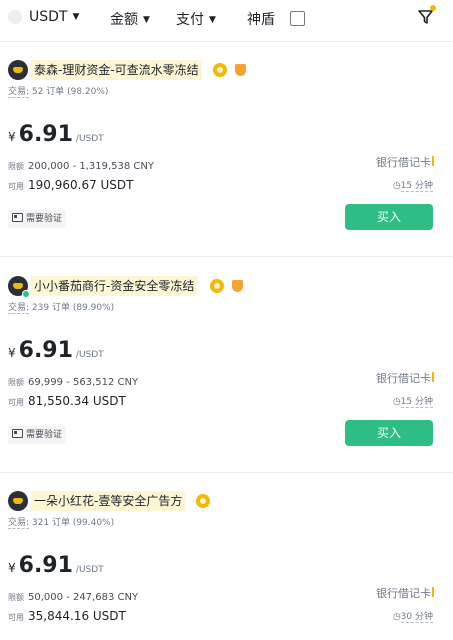 The image size is (453, 640). Describe the element at coordinates (226, 19) in the screenshot. I see `filter-bar: USDT ▼ 金额 ▼ 支付 ▼ 神盾` at that location.